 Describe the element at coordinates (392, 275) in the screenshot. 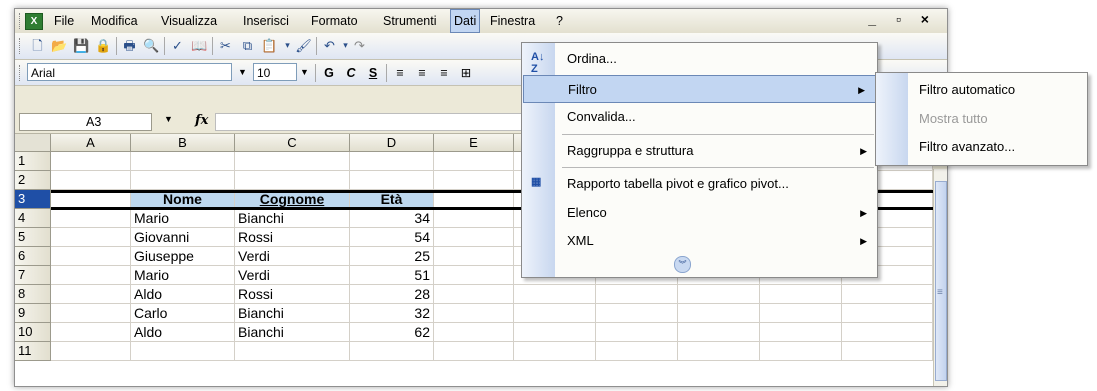

I see `table-data-cell: 51` at that location.